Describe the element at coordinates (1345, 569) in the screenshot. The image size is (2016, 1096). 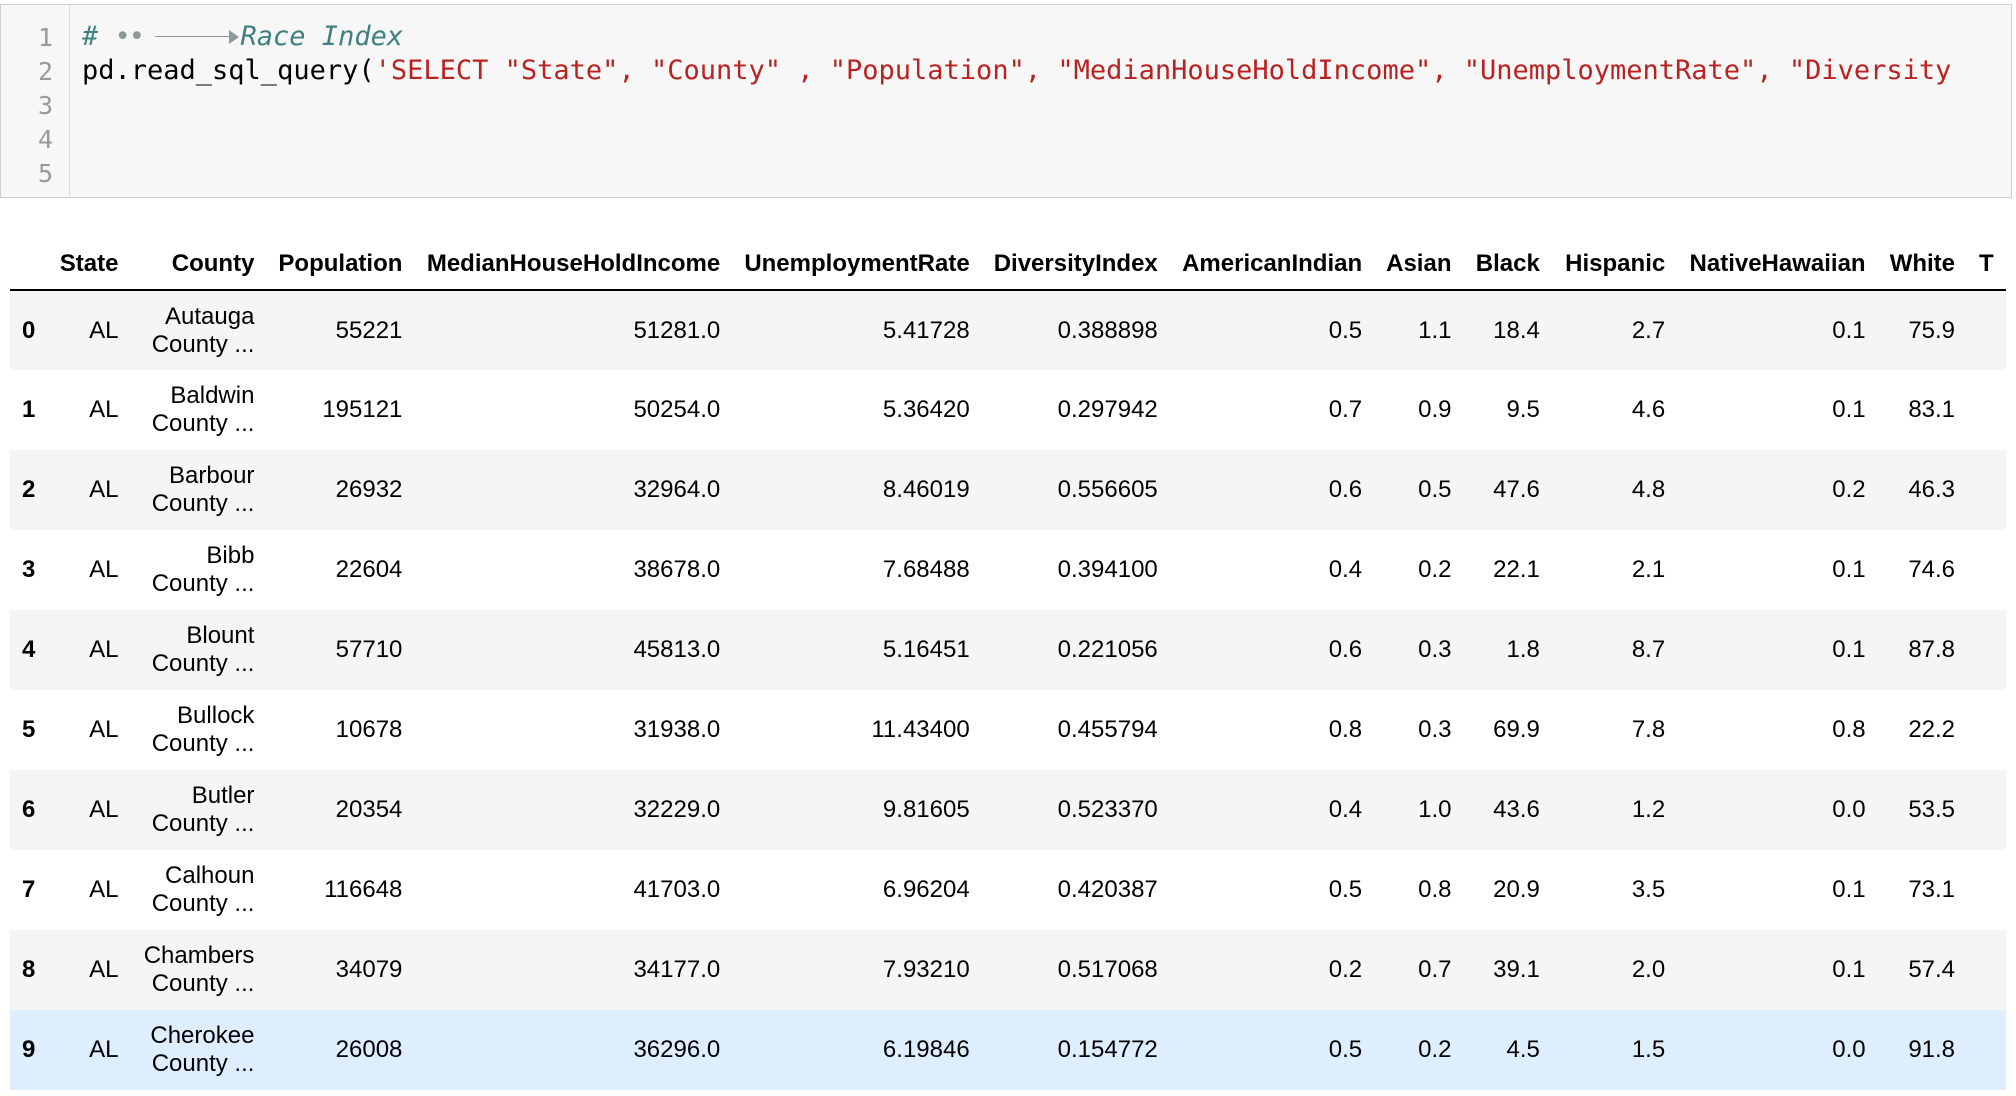
I see `cell-american-indian: 0.4` at that location.